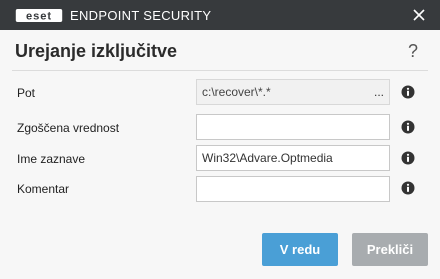  What do you see at coordinates (408, 188) in the screenshot?
I see `comment-info-icon` at bounding box center [408, 188].